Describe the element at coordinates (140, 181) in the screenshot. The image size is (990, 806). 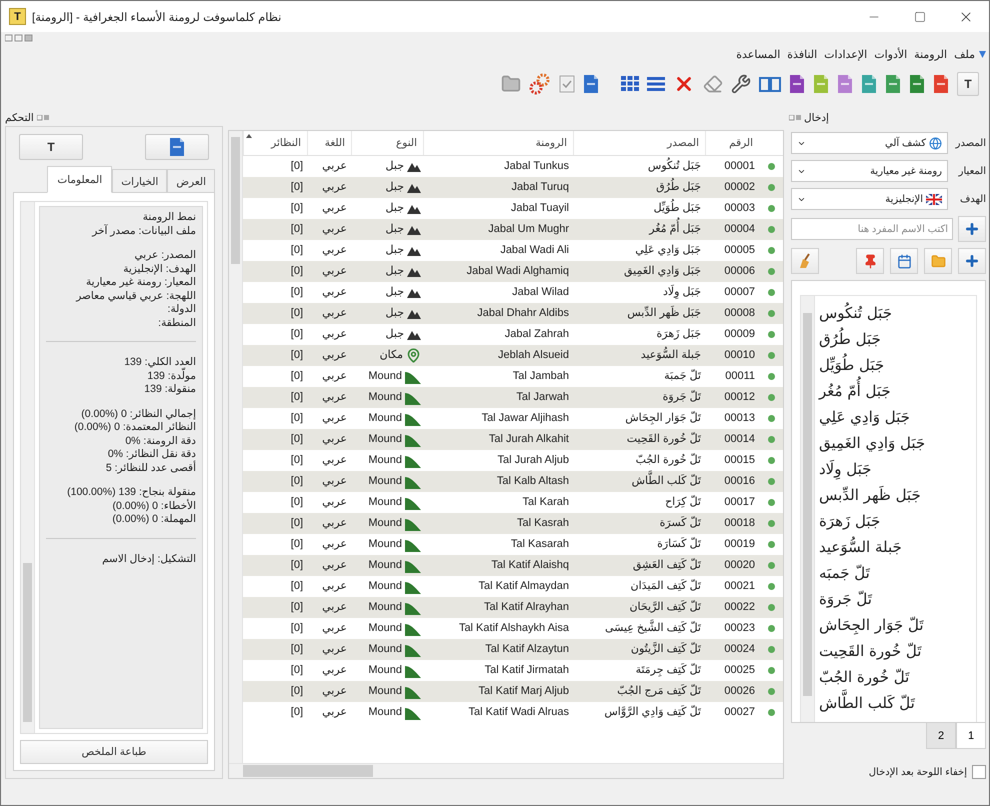
I see `tab: الخيارات` at that location.